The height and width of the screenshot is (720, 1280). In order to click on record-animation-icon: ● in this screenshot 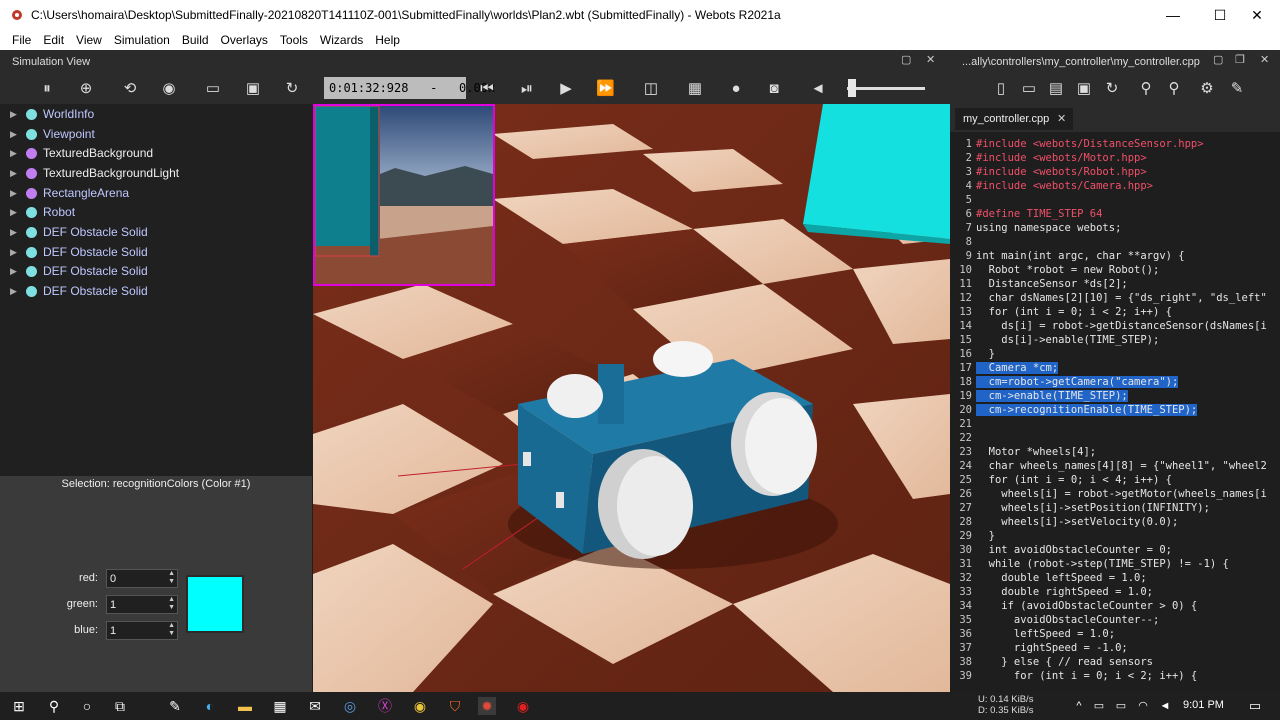, I will do `click(736, 89)`.